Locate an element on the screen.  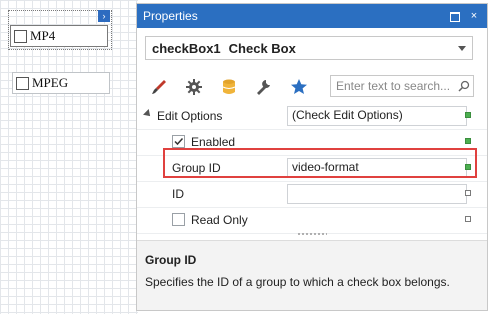
description-title: Group ID is located at coordinates (171, 260).